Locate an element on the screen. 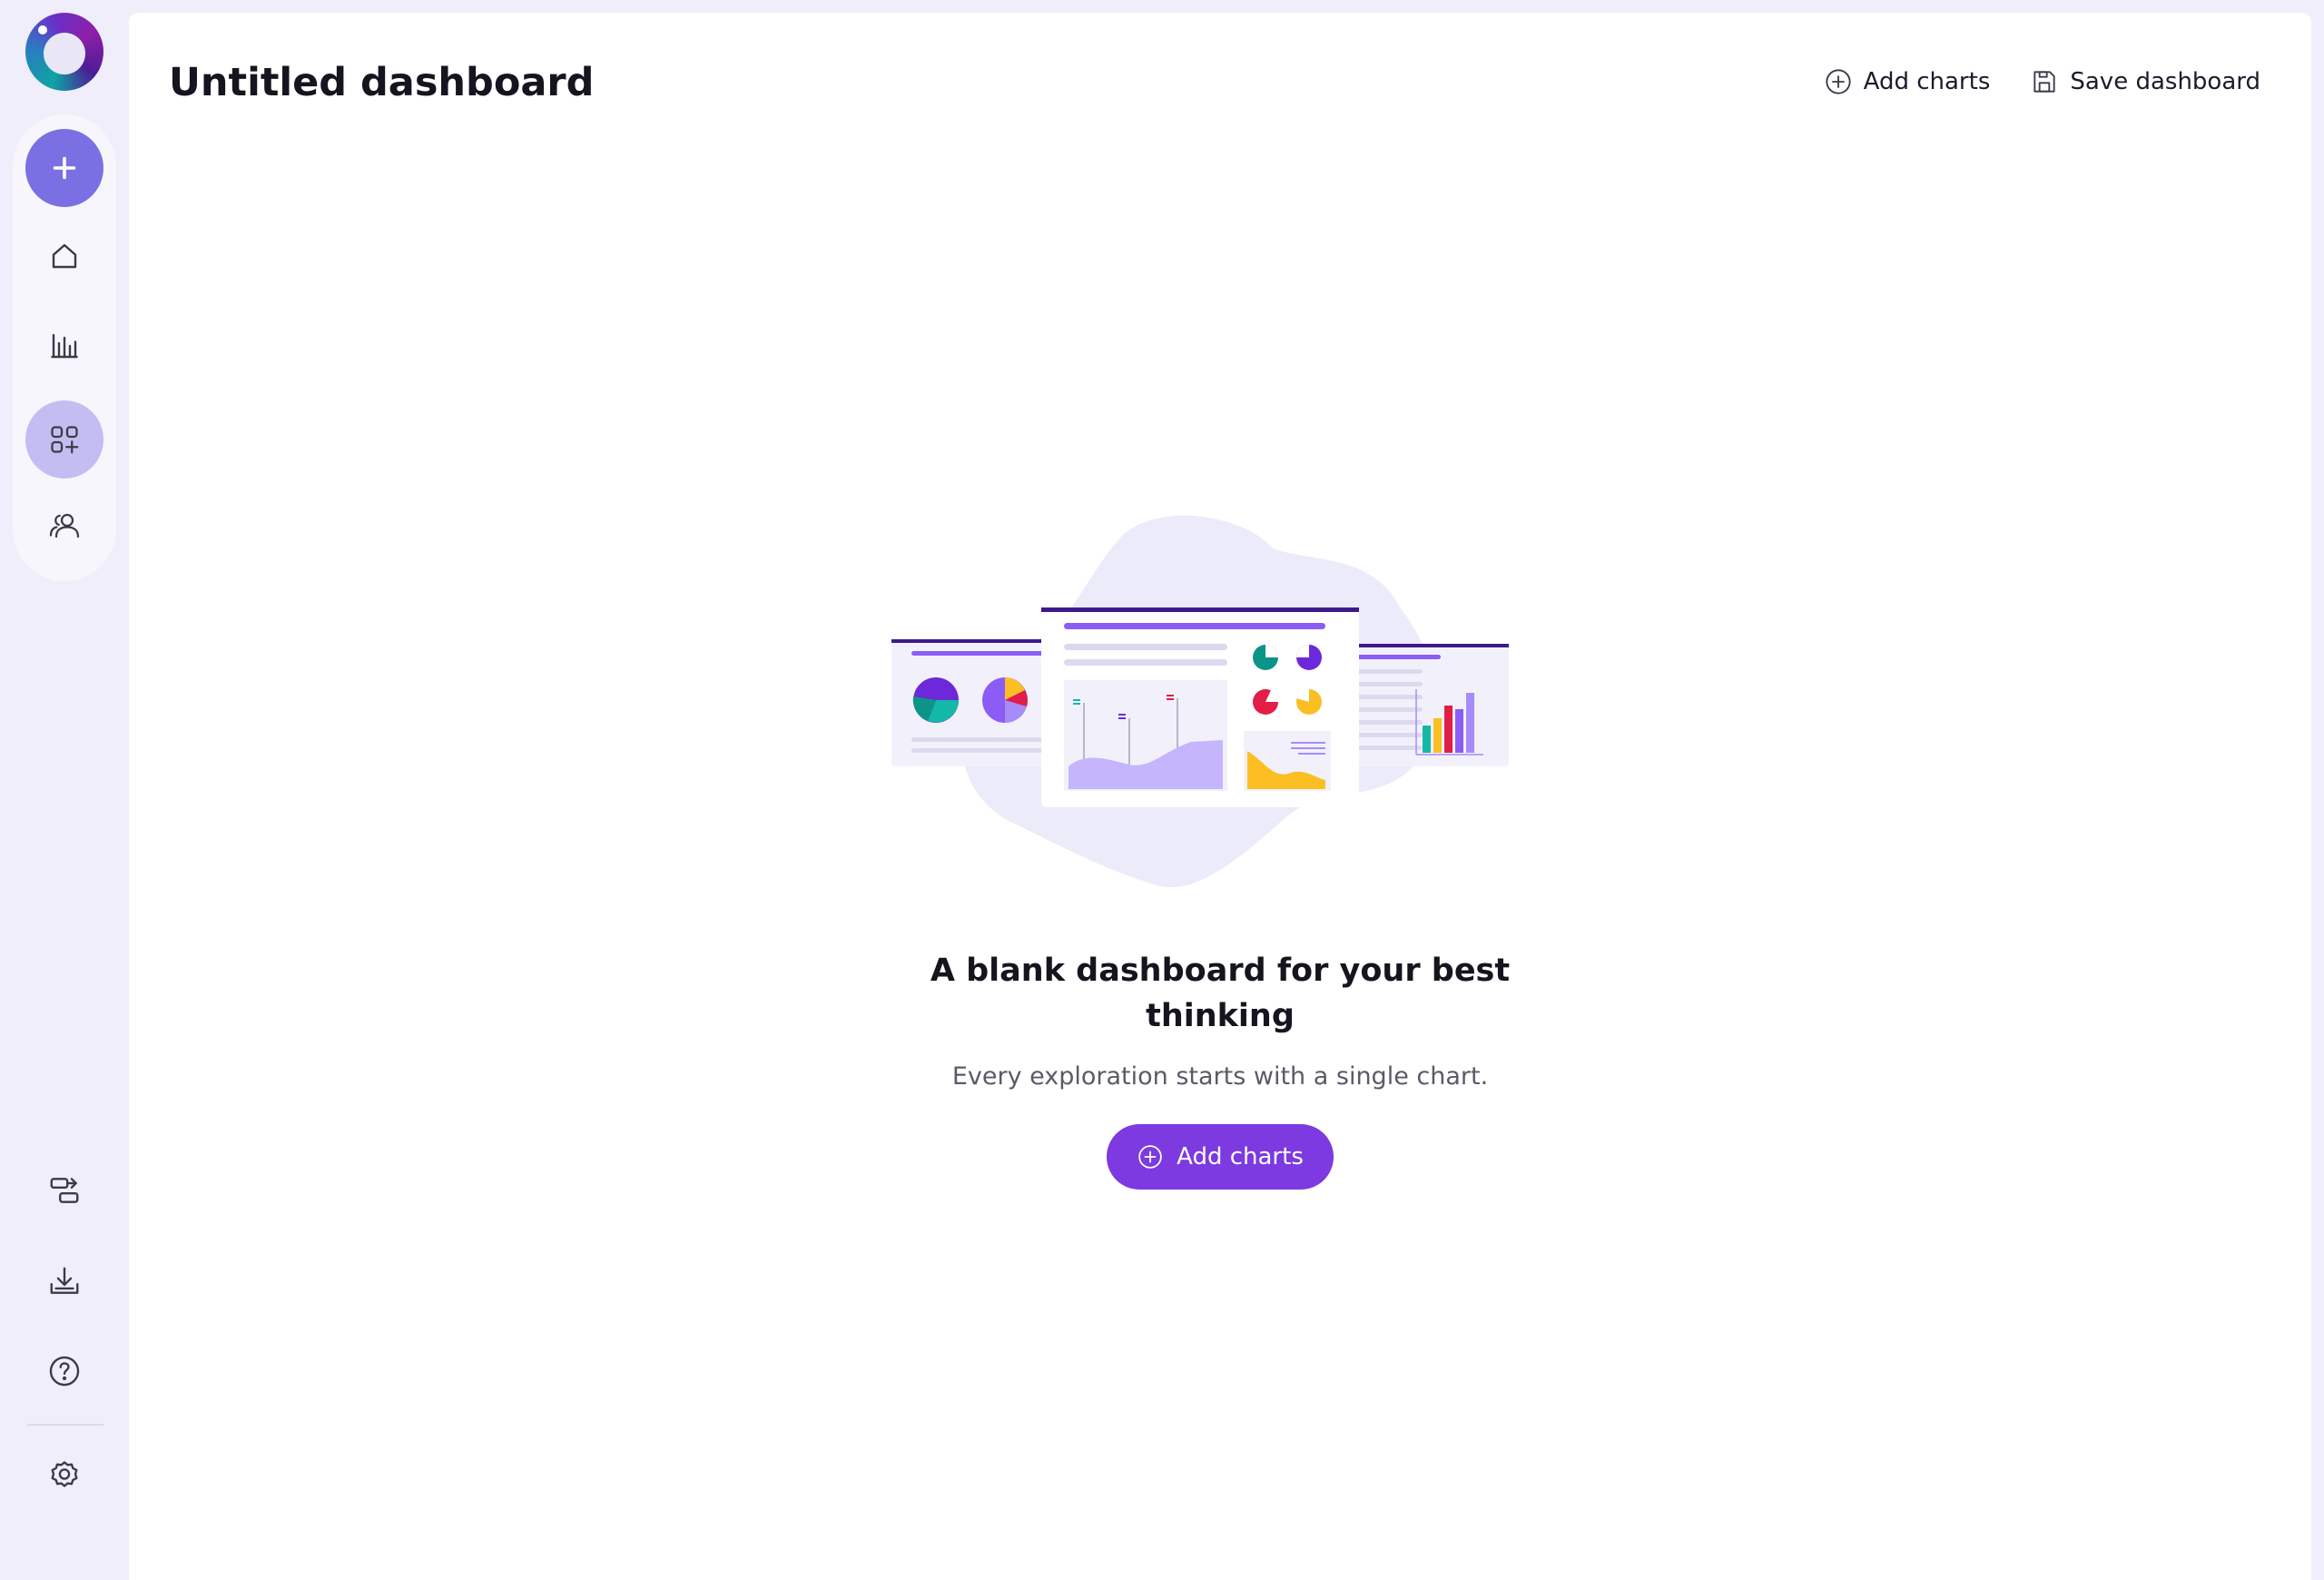  add-charts-button: Add charts is located at coordinates (1907, 82).